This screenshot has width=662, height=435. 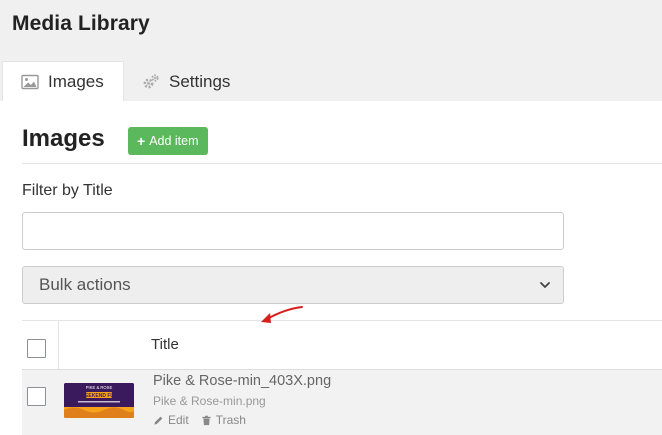 What do you see at coordinates (99, 396) in the screenshot?
I see `thumbnail-line-2: WEEKEND FUN` at bounding box center [99, 396].